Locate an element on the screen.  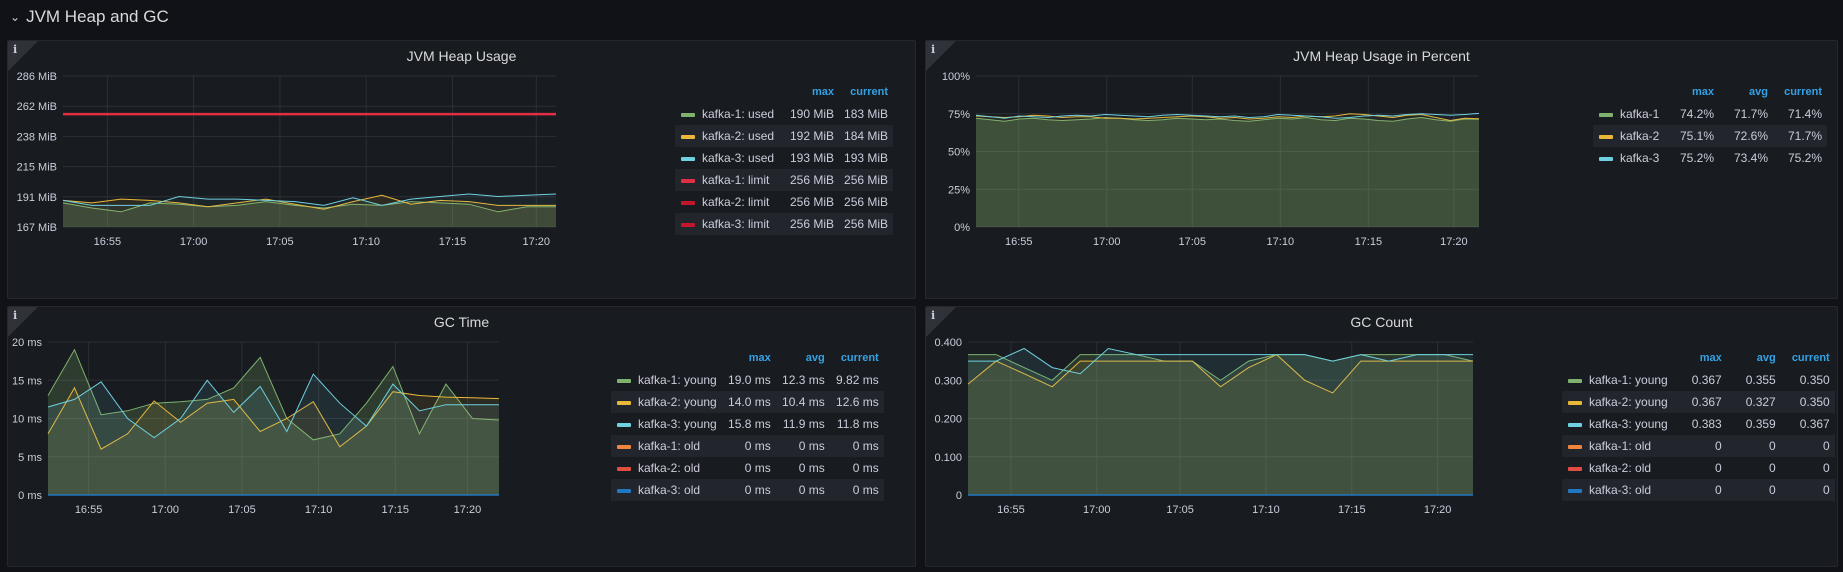
y-tick-label: 0% is located at coordinates (962, 228).